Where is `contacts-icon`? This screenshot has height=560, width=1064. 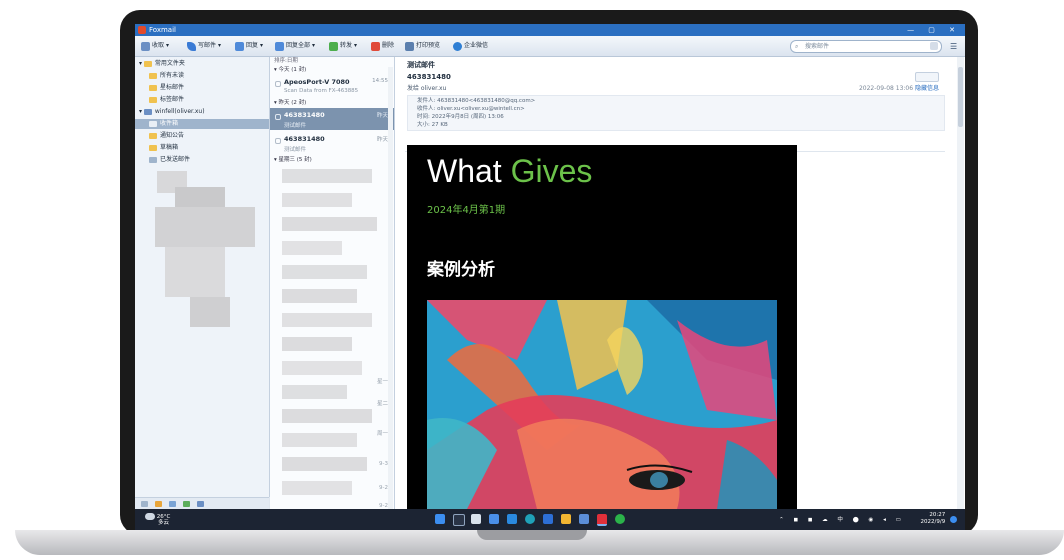 contacts-icon is located at coordinates (158, 504).